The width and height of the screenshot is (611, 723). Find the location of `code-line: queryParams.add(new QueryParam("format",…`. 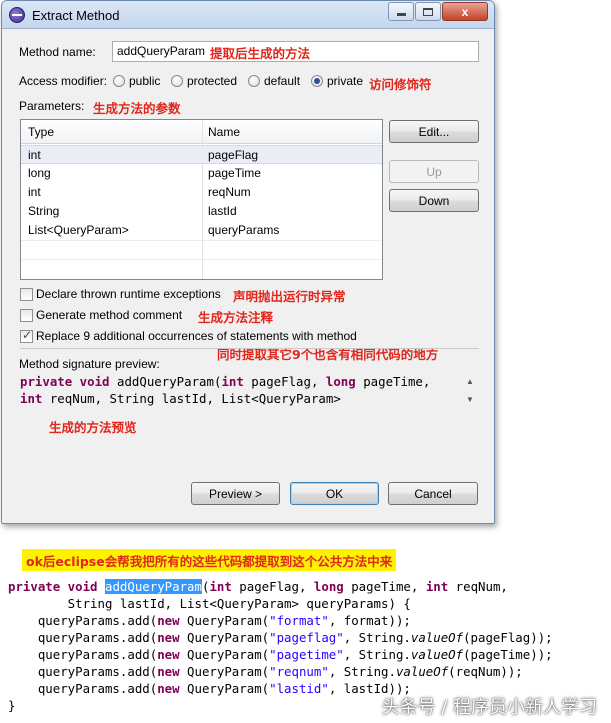

code-line: queryParams.add(new QueryParam("format",… is located at coordinates (308, 620).